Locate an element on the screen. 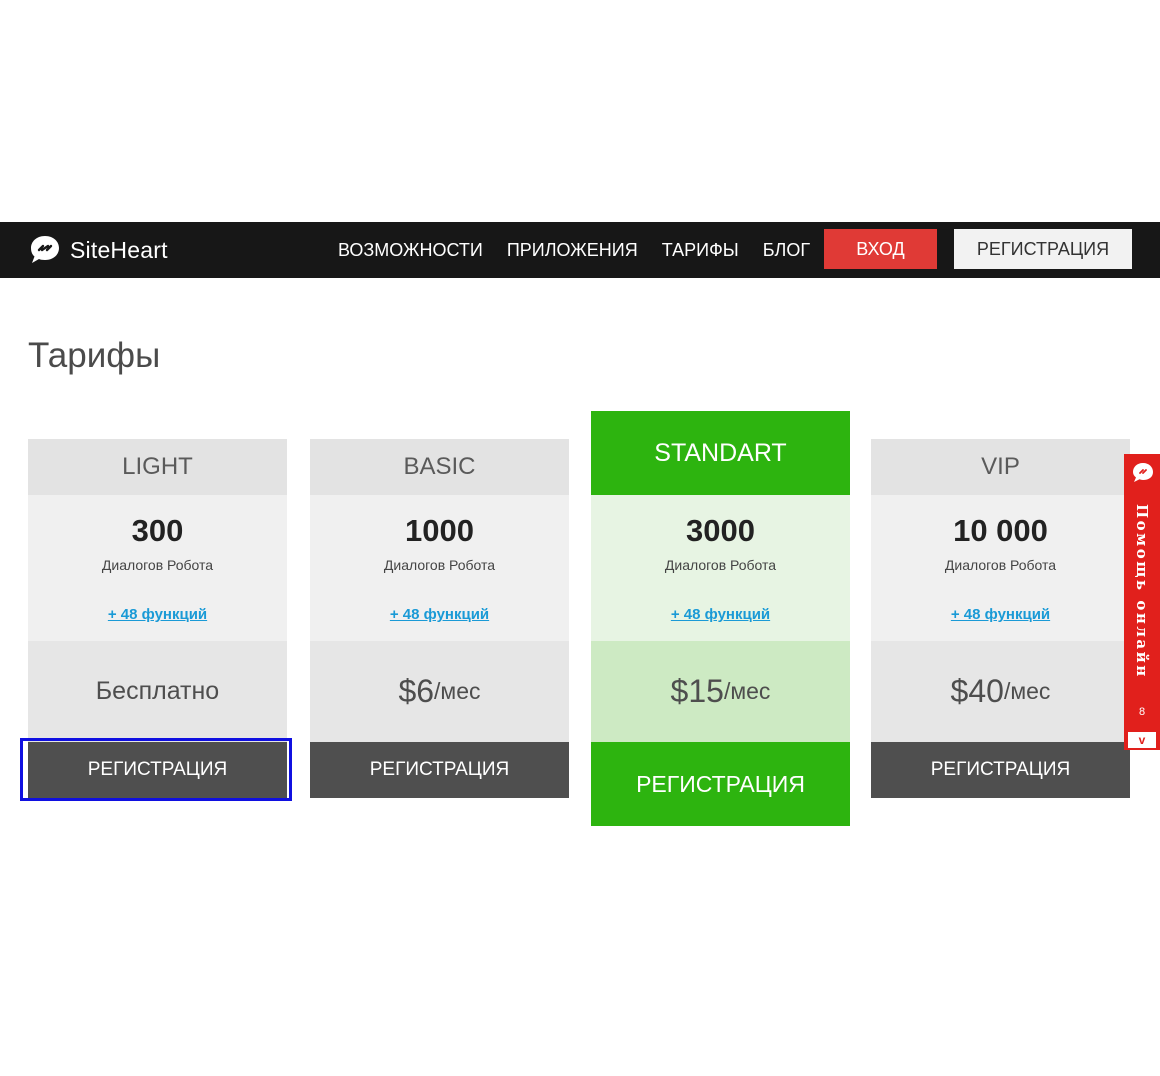  plan-details: 3000 Диалогов Робота + 48 функций is located at coordinates (720, 568).